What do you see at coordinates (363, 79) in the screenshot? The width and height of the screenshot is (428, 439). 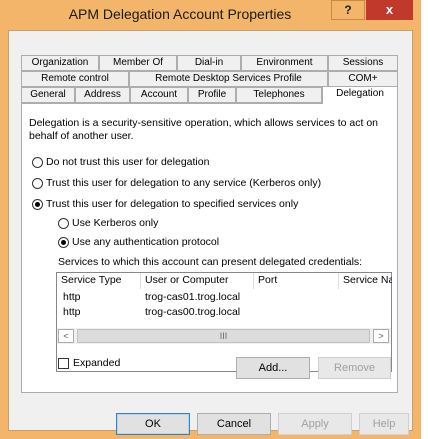 I see `tab-com-plus: COM+` at bounding box center [363, 79].